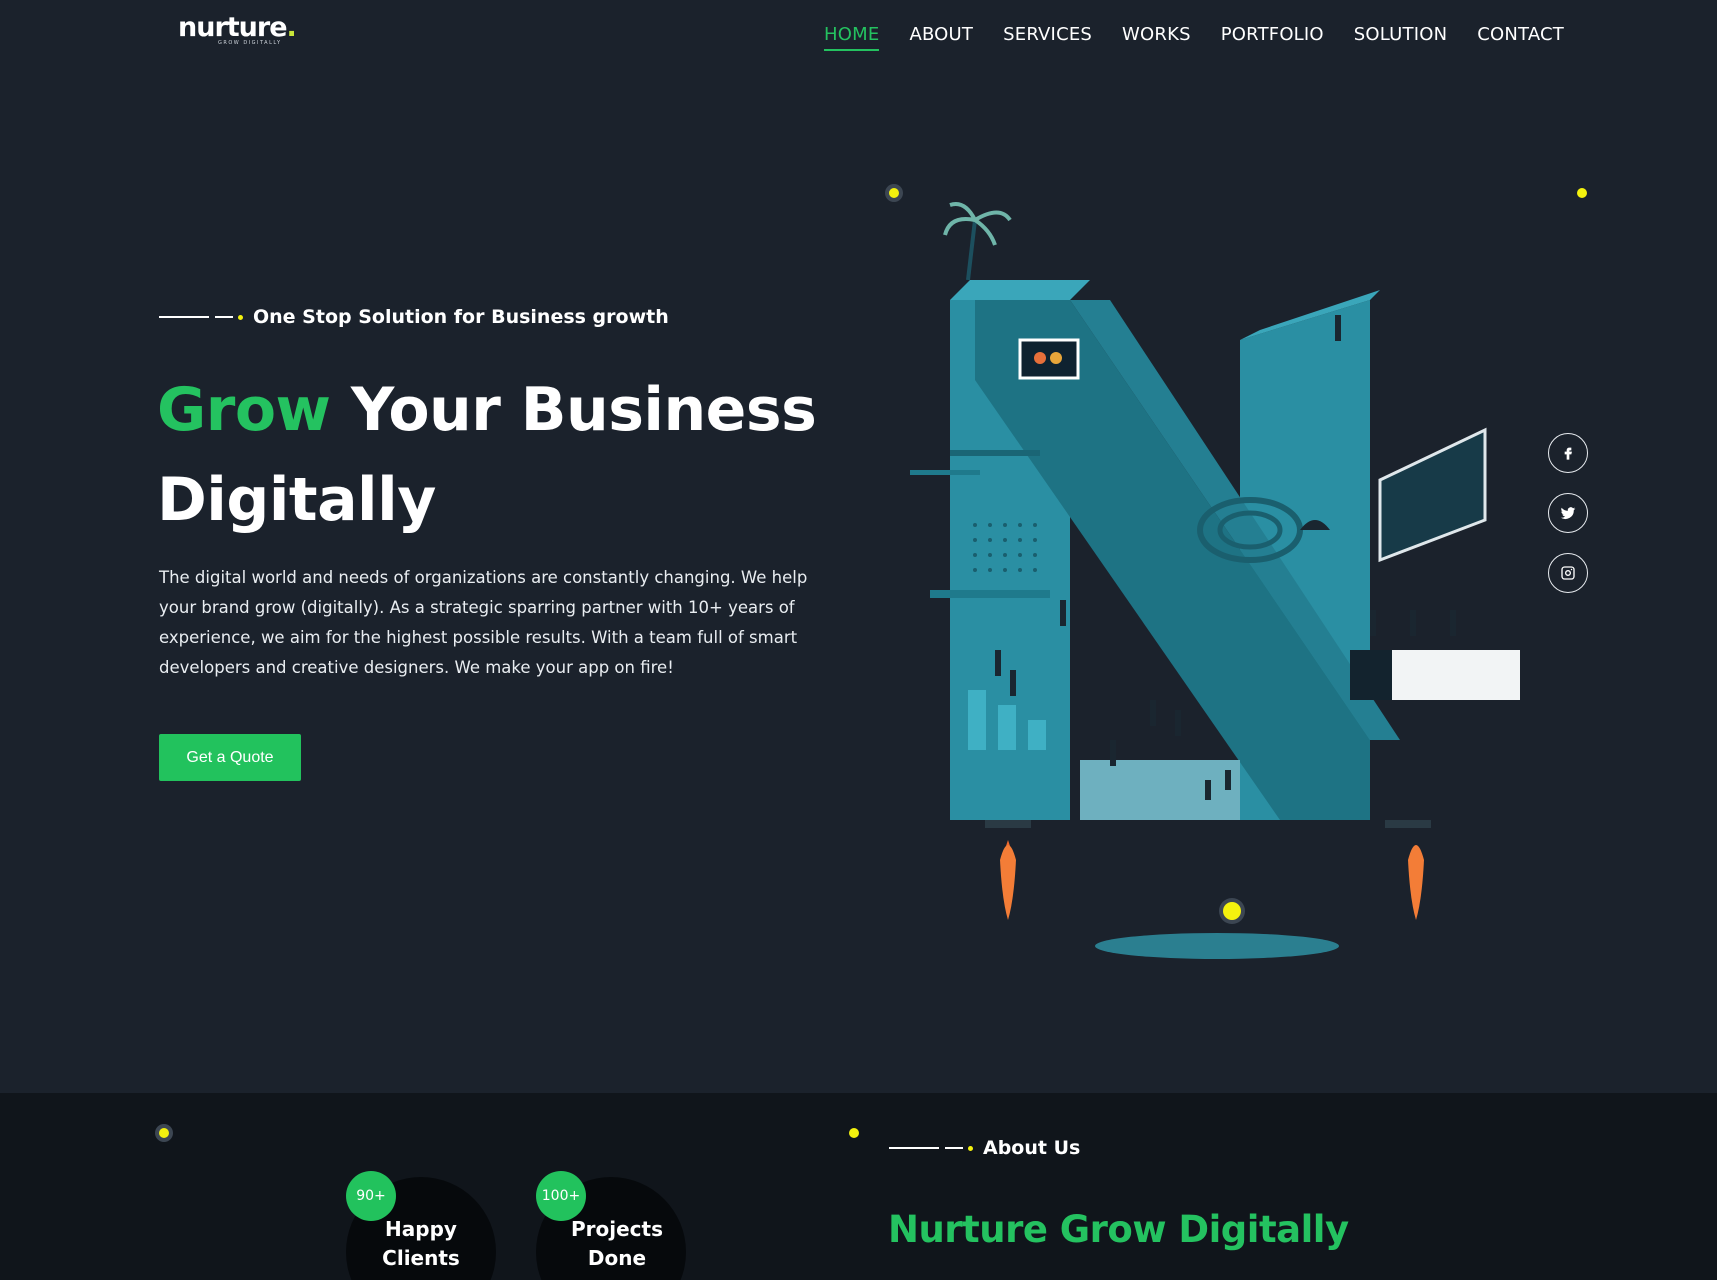 The width and height of the screenshot is (1717, 1280). What do you see at coordinates (371, 1196) in the screenshot?
I see `stat-value-clients: 90+` at bounding box center [371, 1196].